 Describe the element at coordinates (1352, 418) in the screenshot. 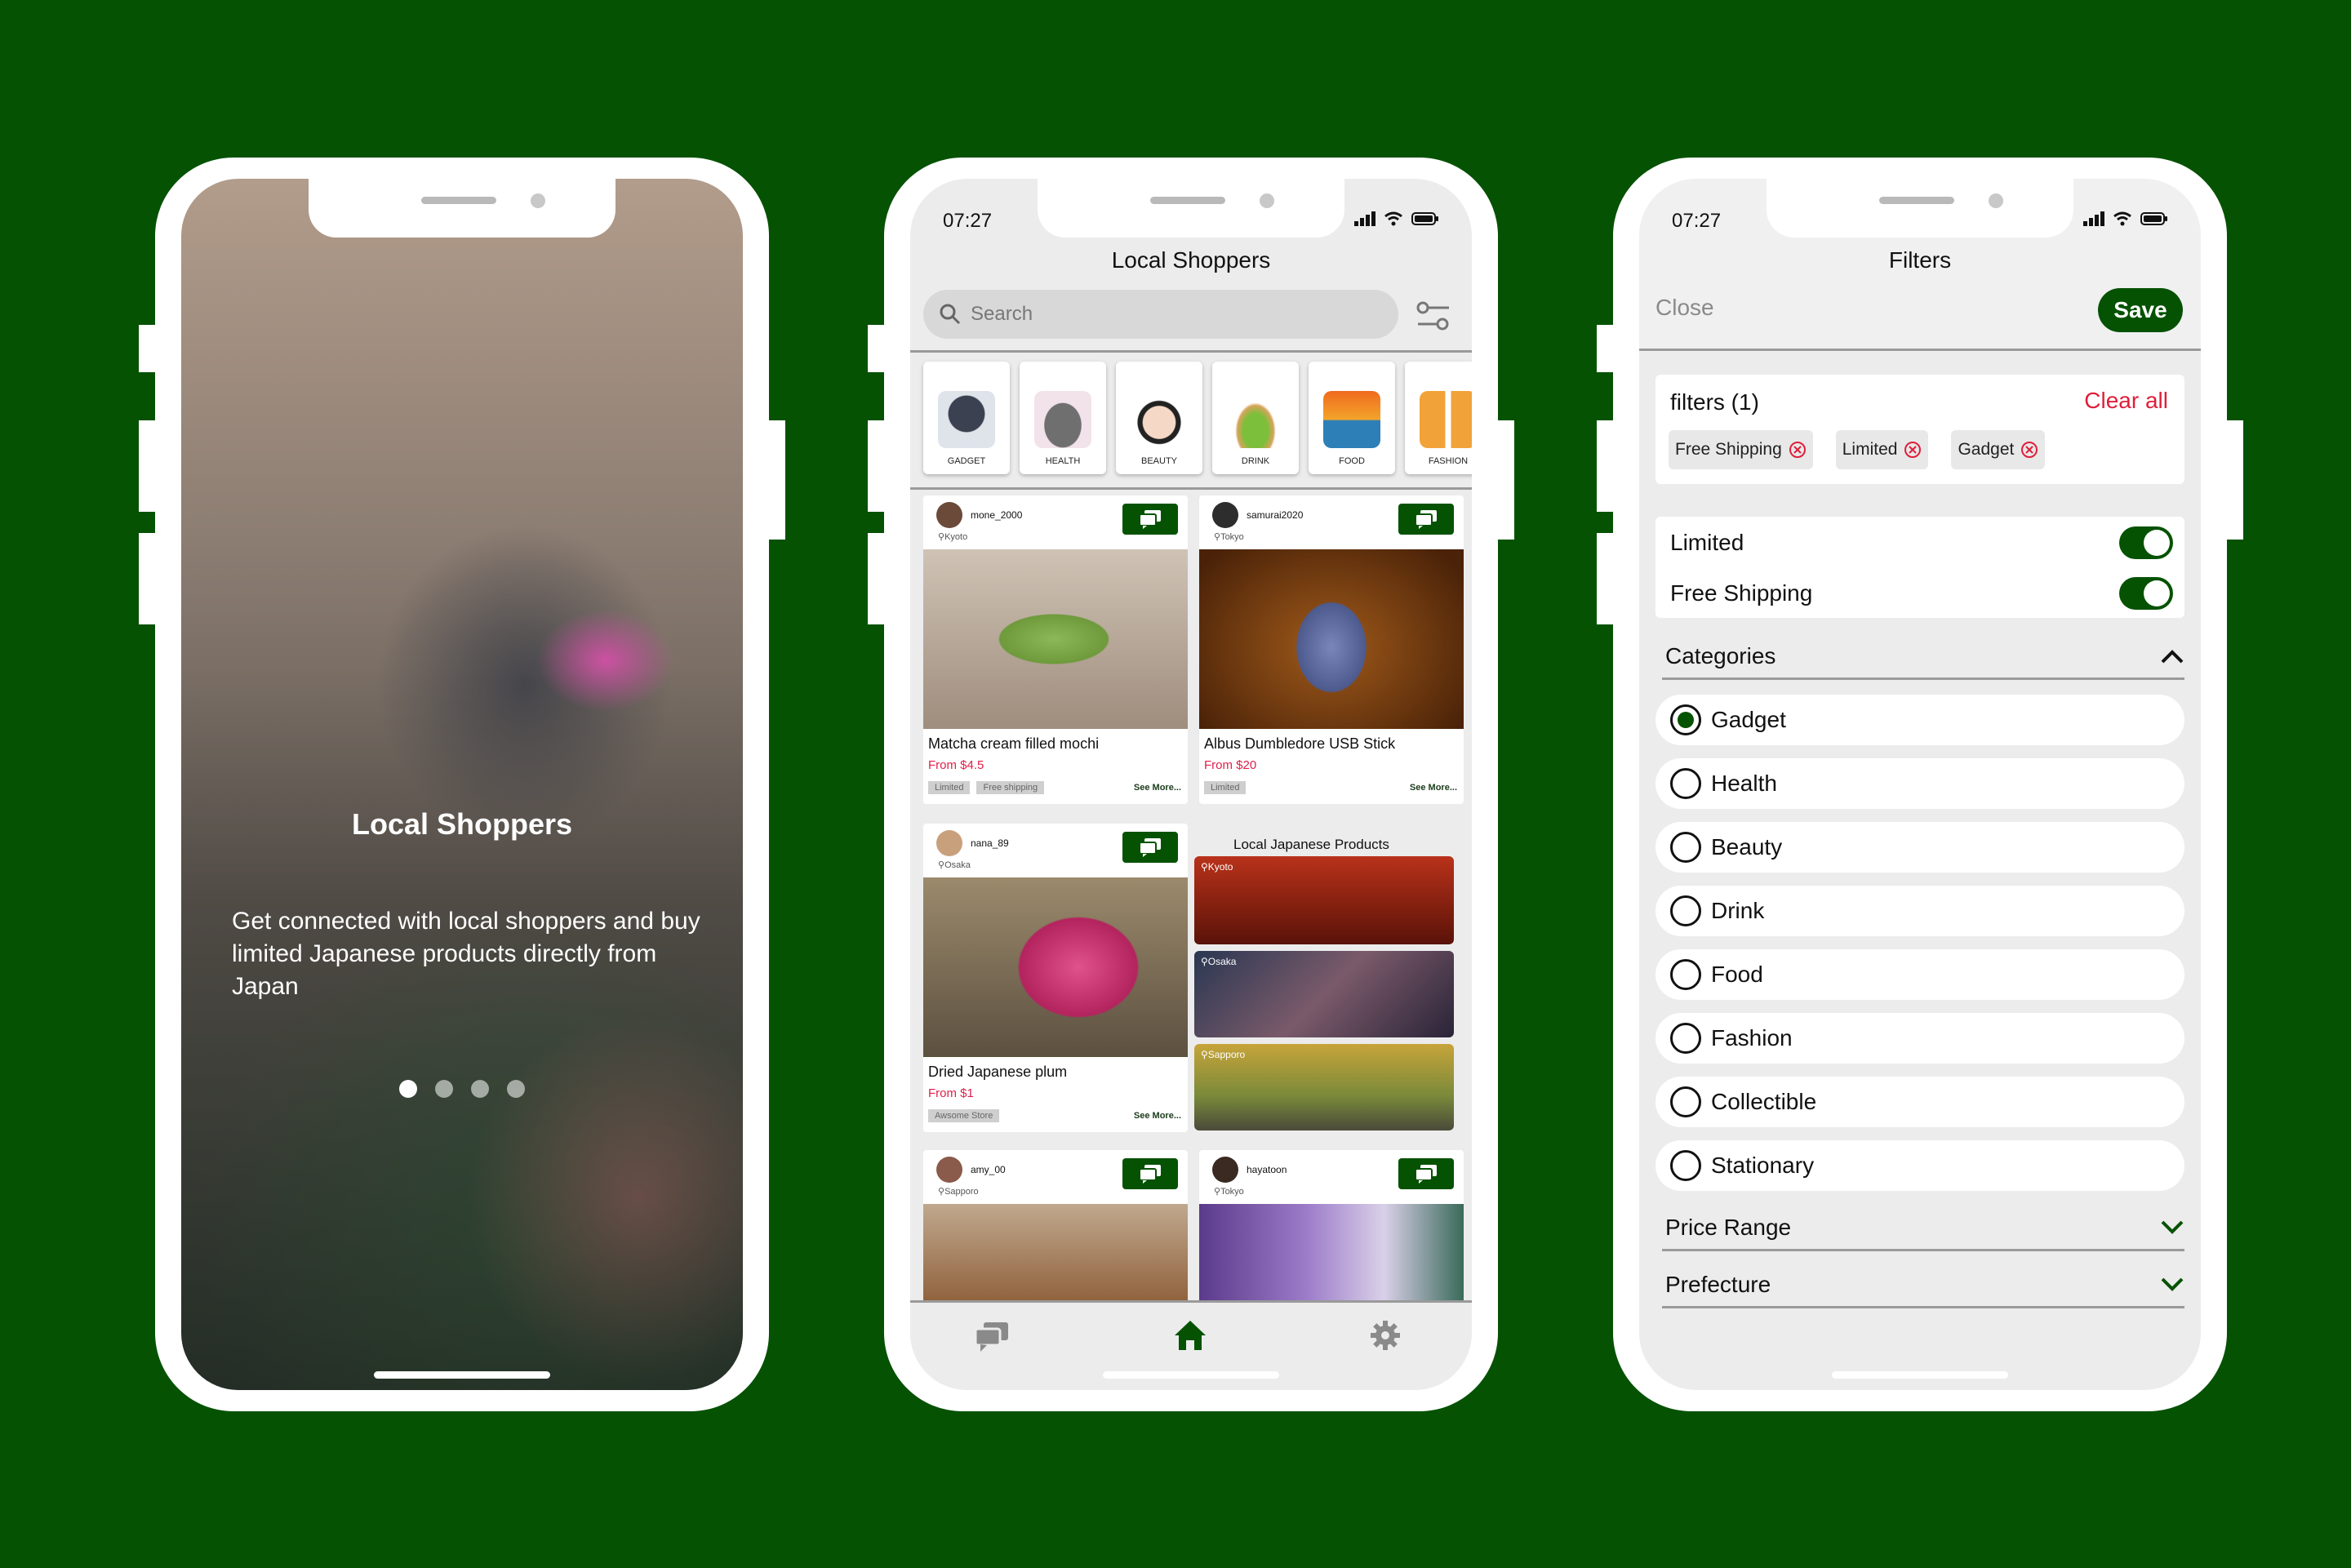

I see `category-food: FOOD` at that location.